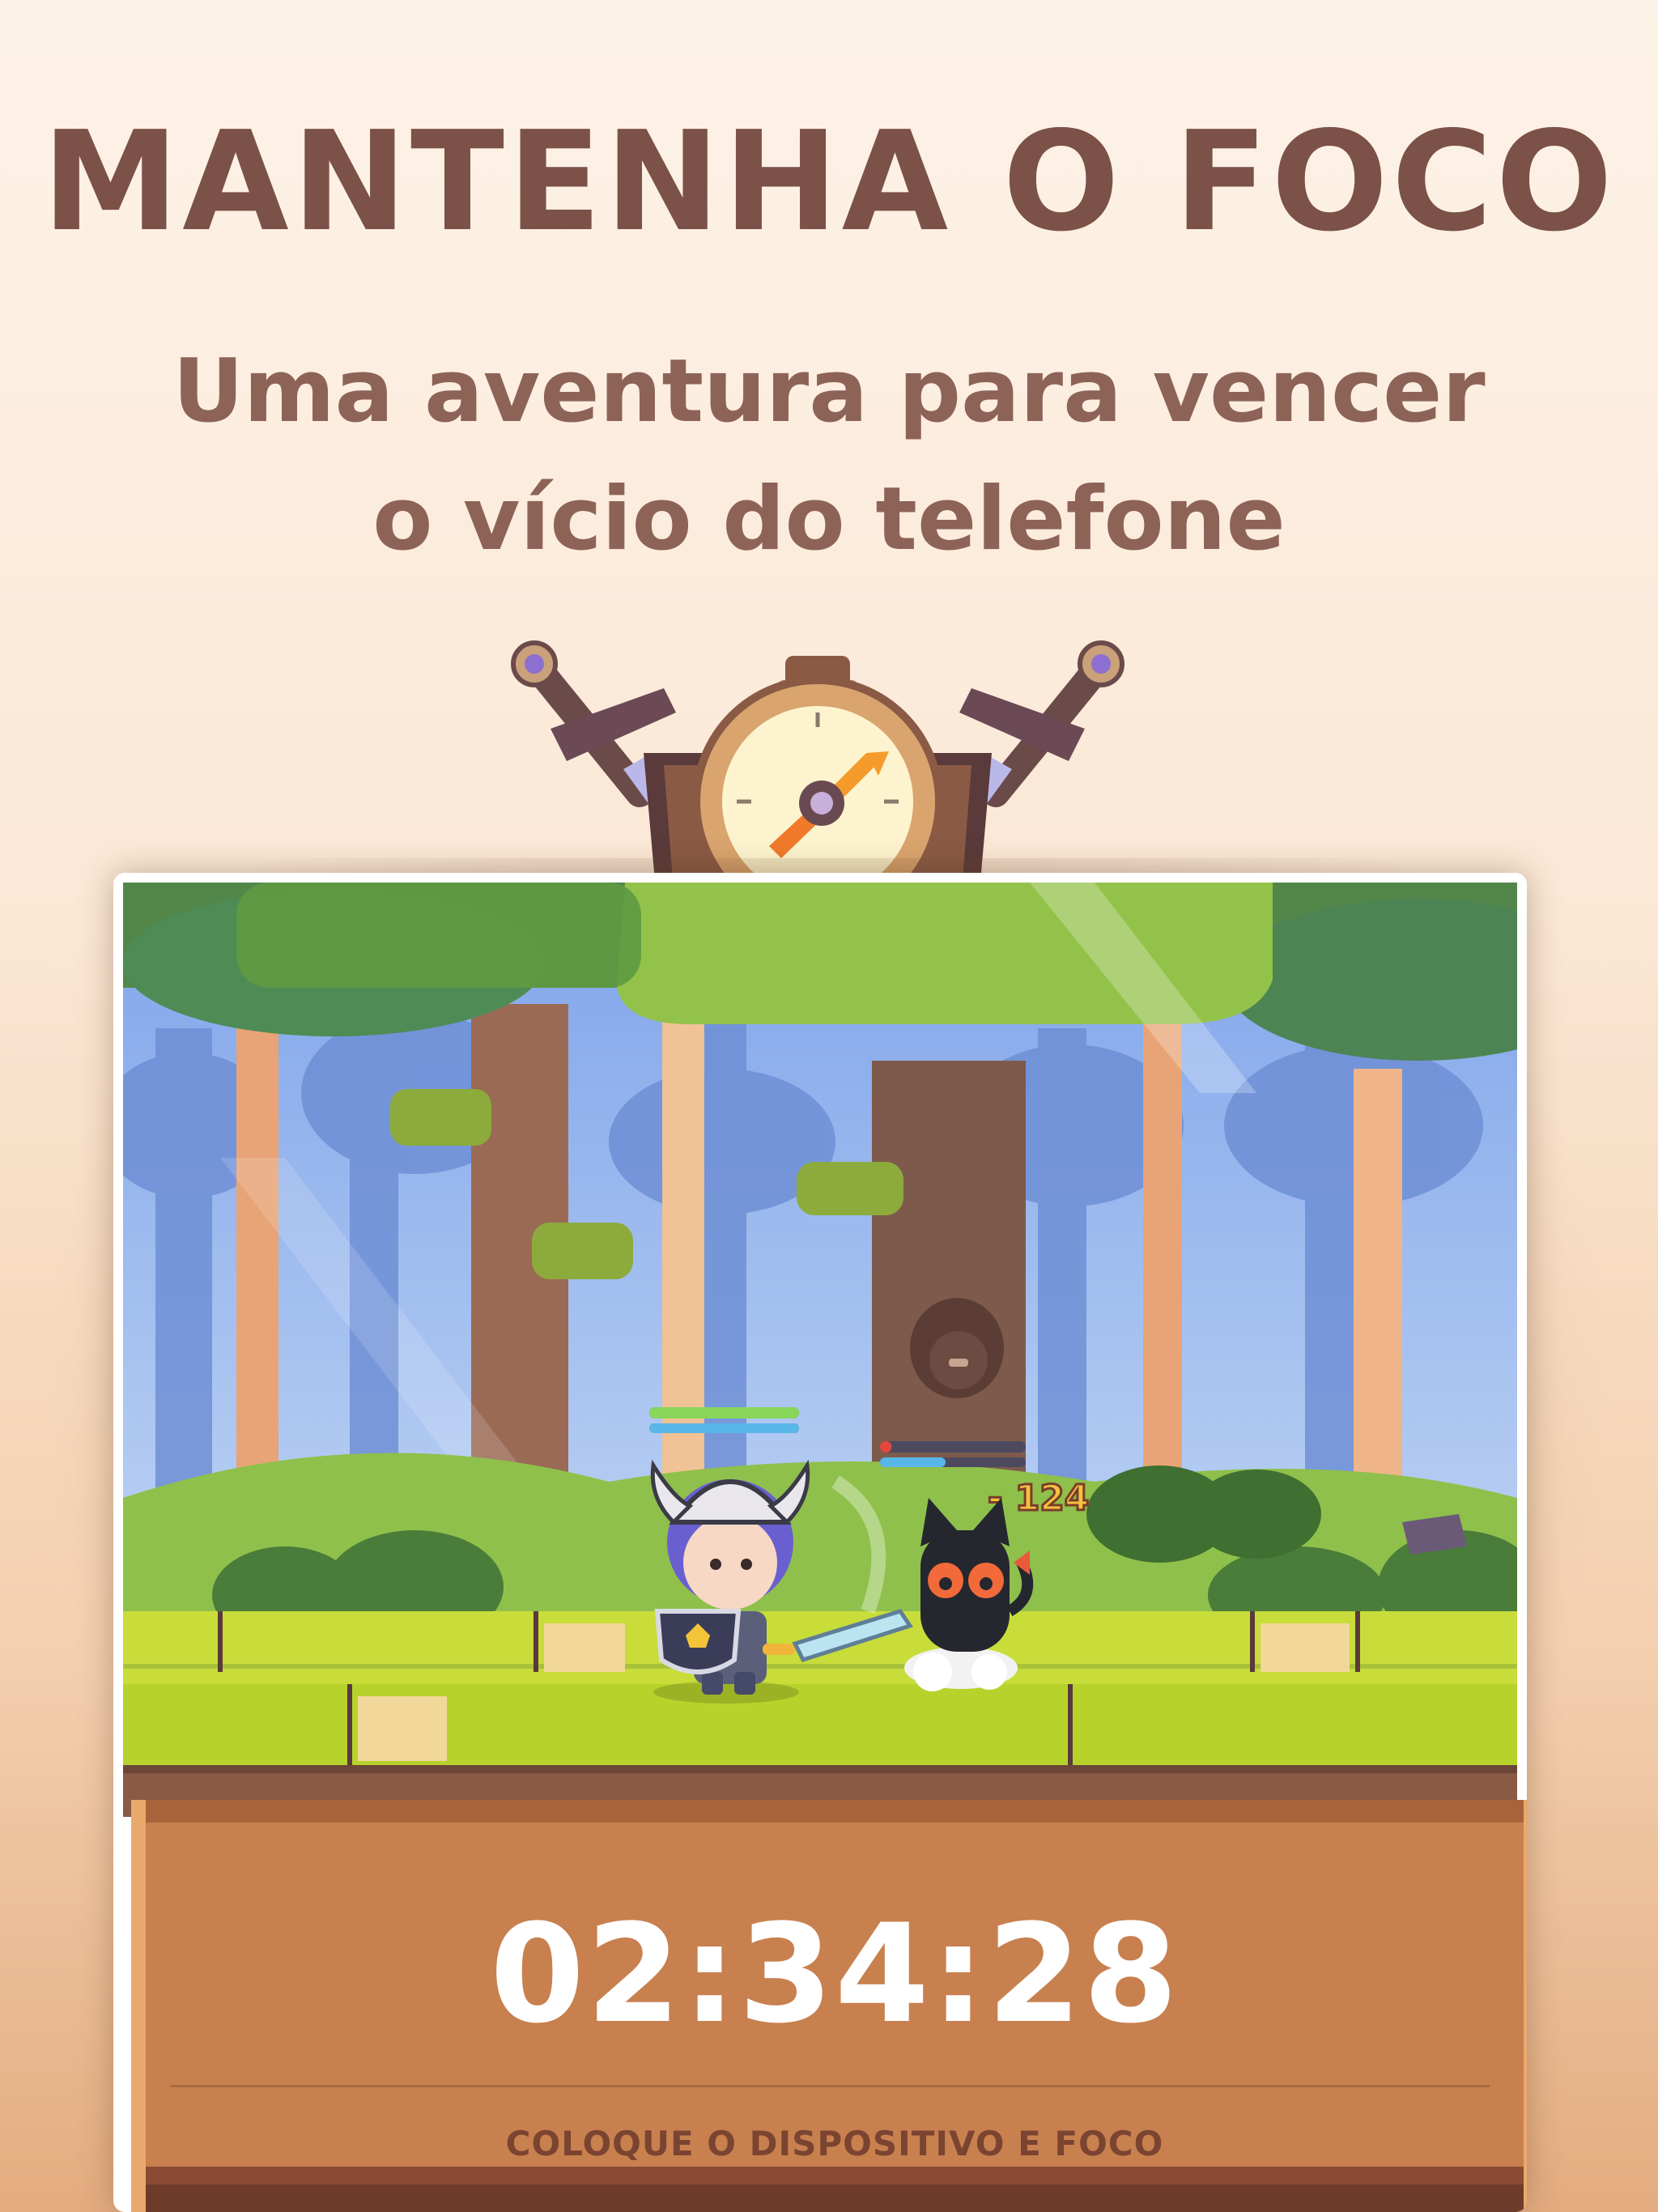 This screenshot has width=1658, height=2212. What do you see at coordinates (817, 766) in the screenshot?
I see `compass-swords-emblem-icon` at bounding box center [817, 766].